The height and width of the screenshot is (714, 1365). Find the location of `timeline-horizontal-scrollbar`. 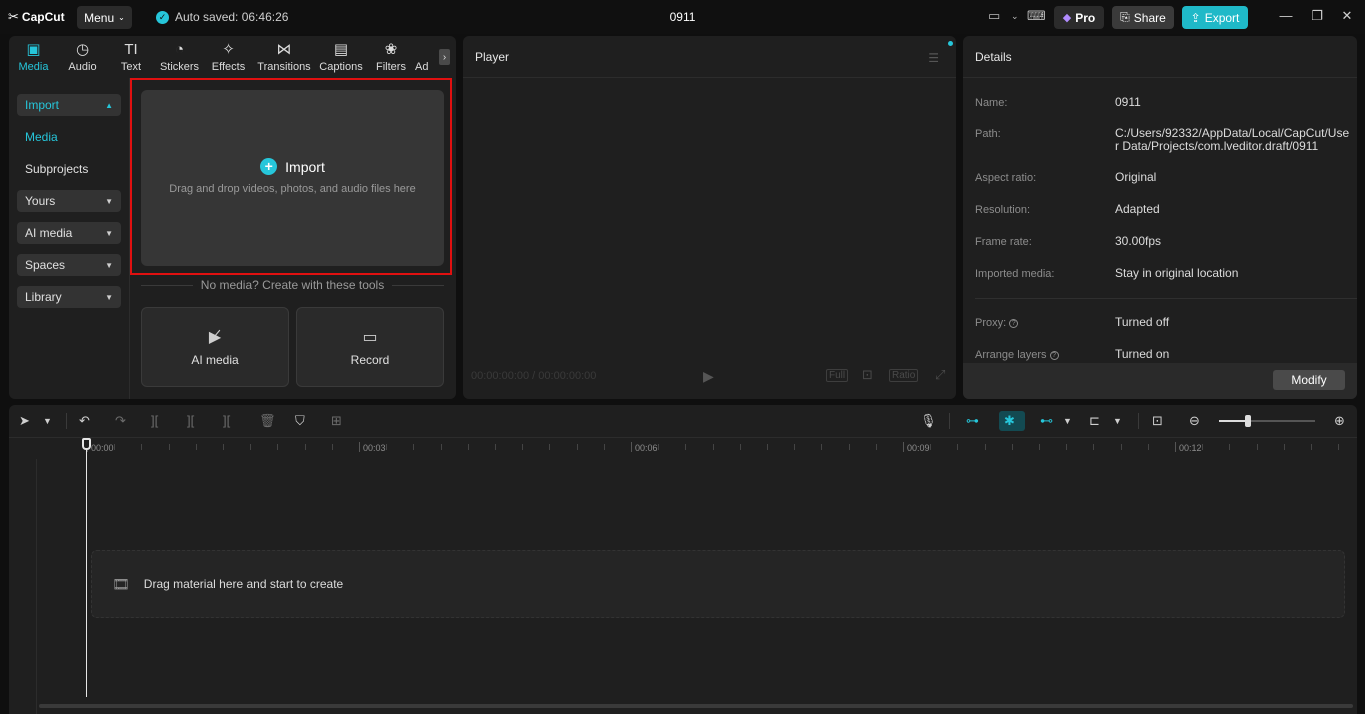

timeline-horizontal-scrollbar is located at coordinates (696, 706).